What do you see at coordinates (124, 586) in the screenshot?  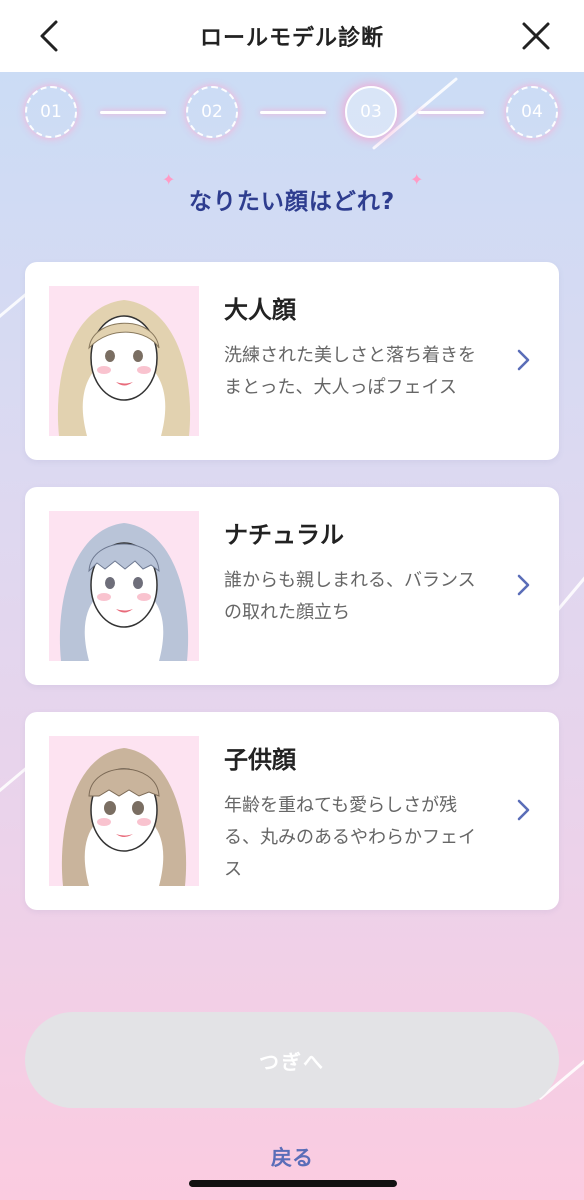 I see `portrait-natural-image` at bounding box center [124, 586].